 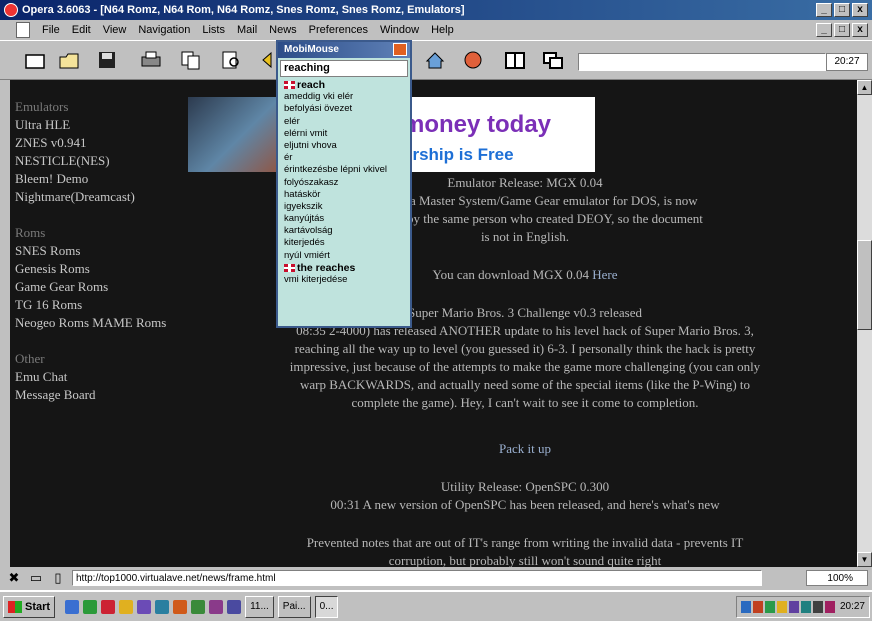 What do you see at coordinates (102, 125) in the screenshot?
I see `sidebar-link: Ultra HLE` at bounding box center [102, 125].